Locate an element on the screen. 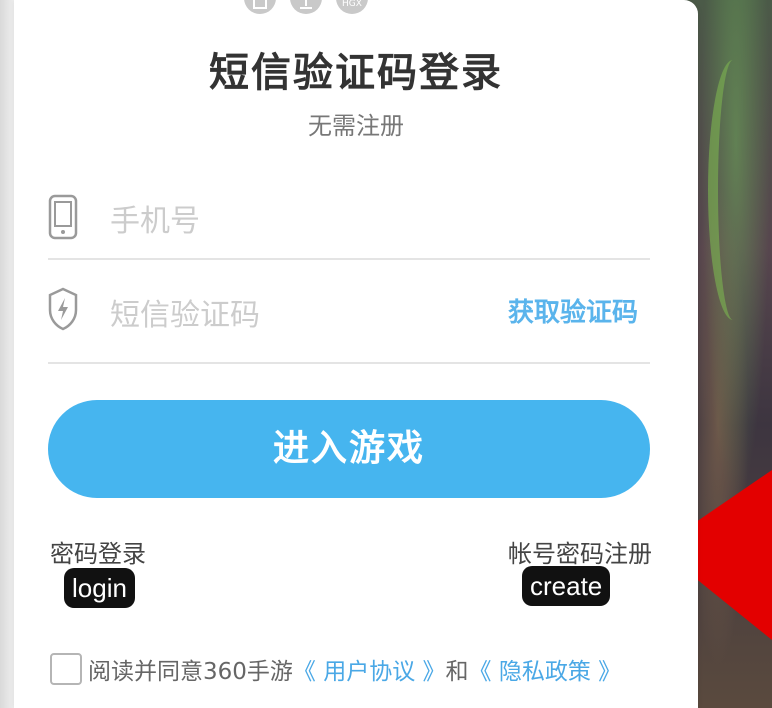 This screenshot has width=772, height=708. hgx-badge: HGX is located at coordinates (352, 7).